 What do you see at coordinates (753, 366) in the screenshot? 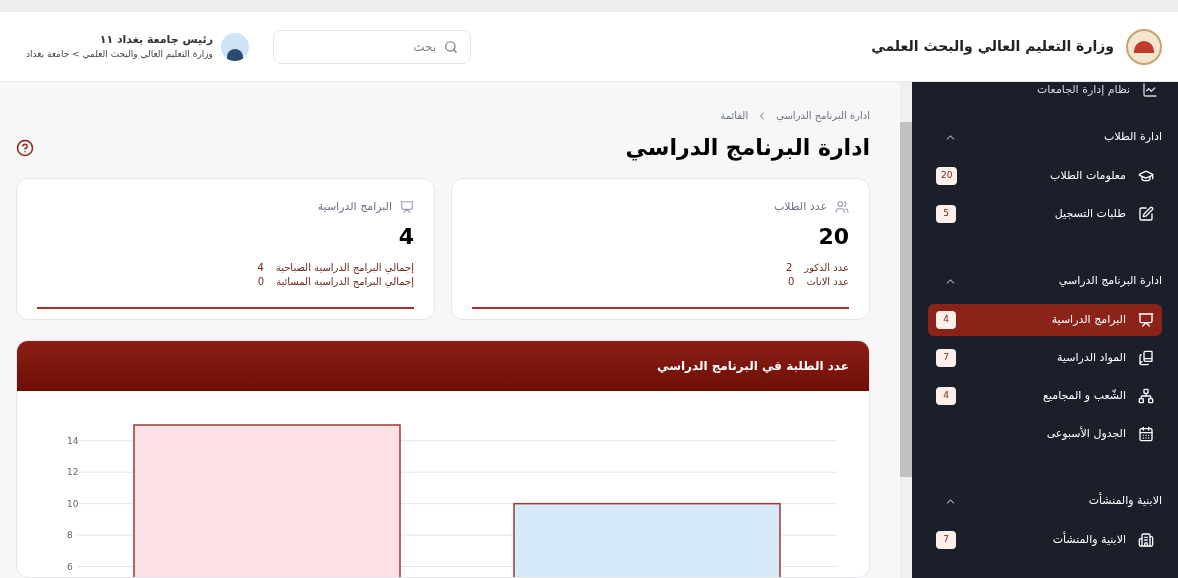
I see `chart-title: عدد الطلبة في البرنامج الدراسي` at bounding box center [753, 366].